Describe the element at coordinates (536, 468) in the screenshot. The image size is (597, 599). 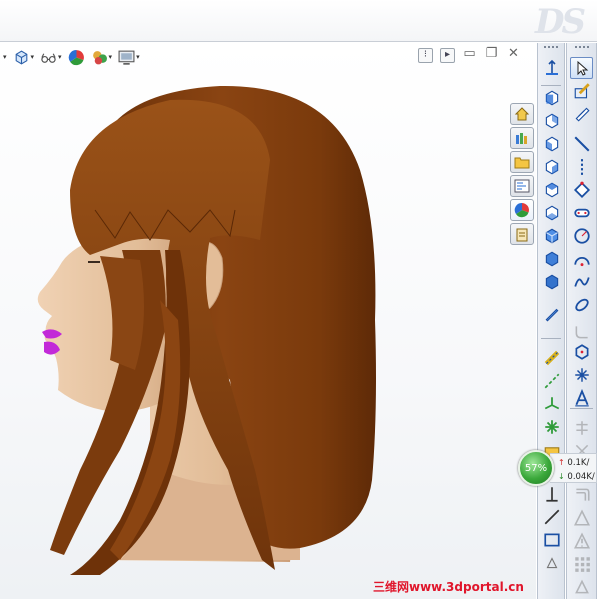
I see `usage-percent-badge: 57%` at that location.